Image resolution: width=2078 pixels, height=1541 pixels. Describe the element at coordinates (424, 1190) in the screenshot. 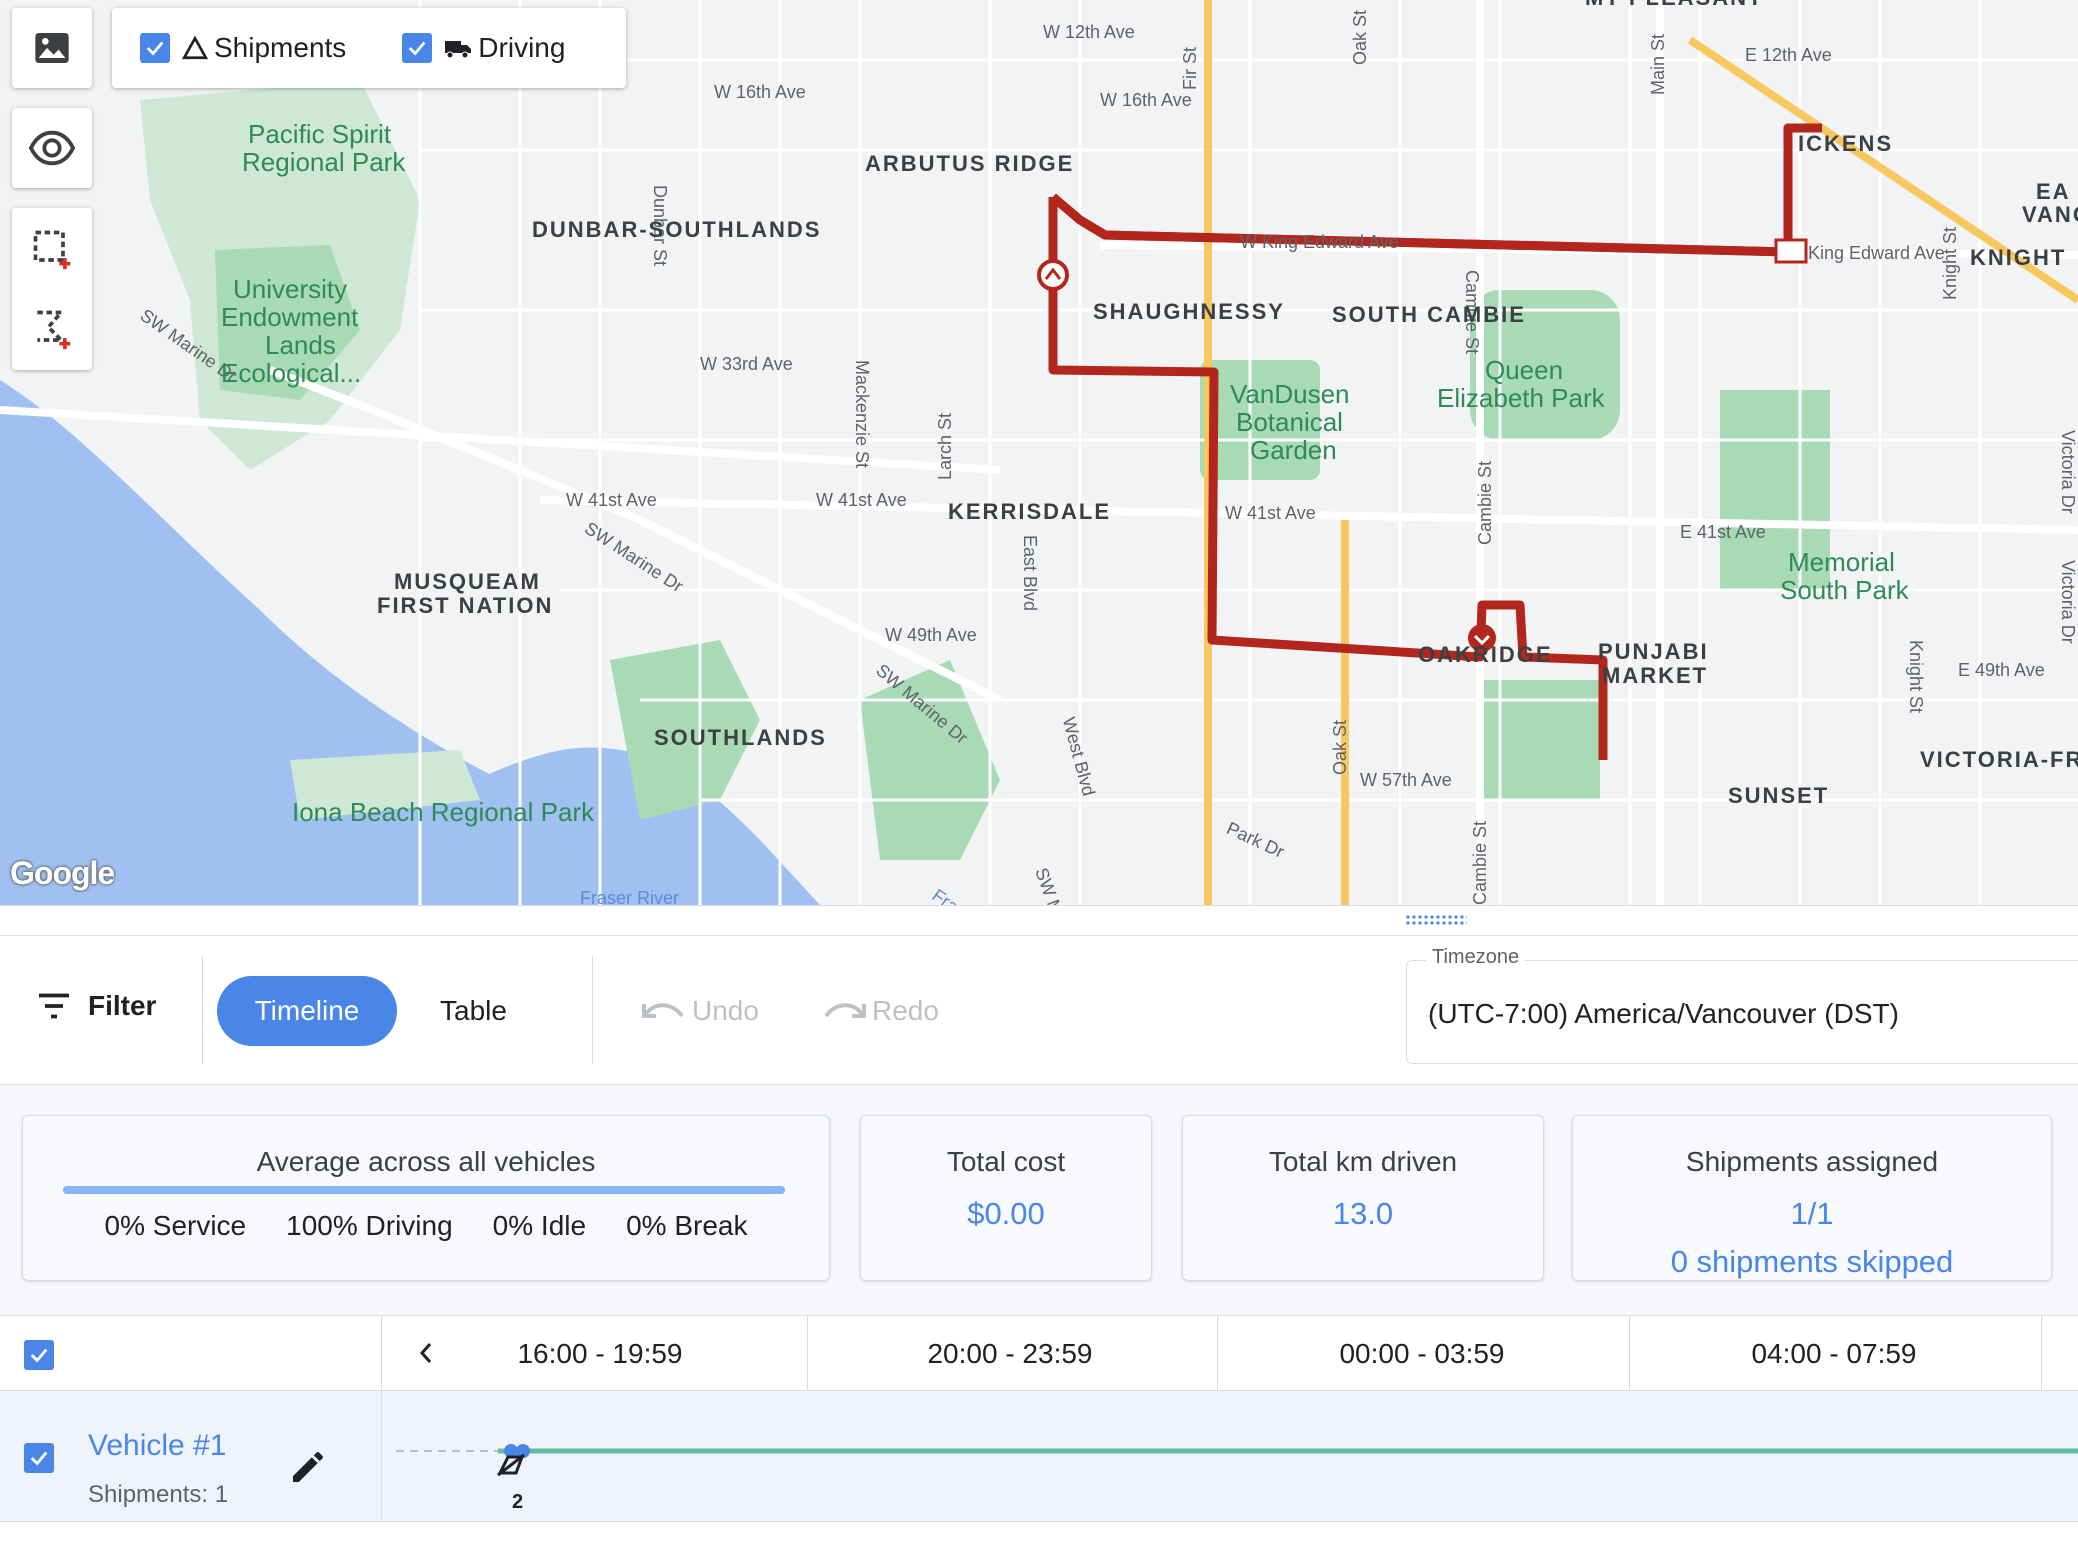

I see `activity-bar` at that location.